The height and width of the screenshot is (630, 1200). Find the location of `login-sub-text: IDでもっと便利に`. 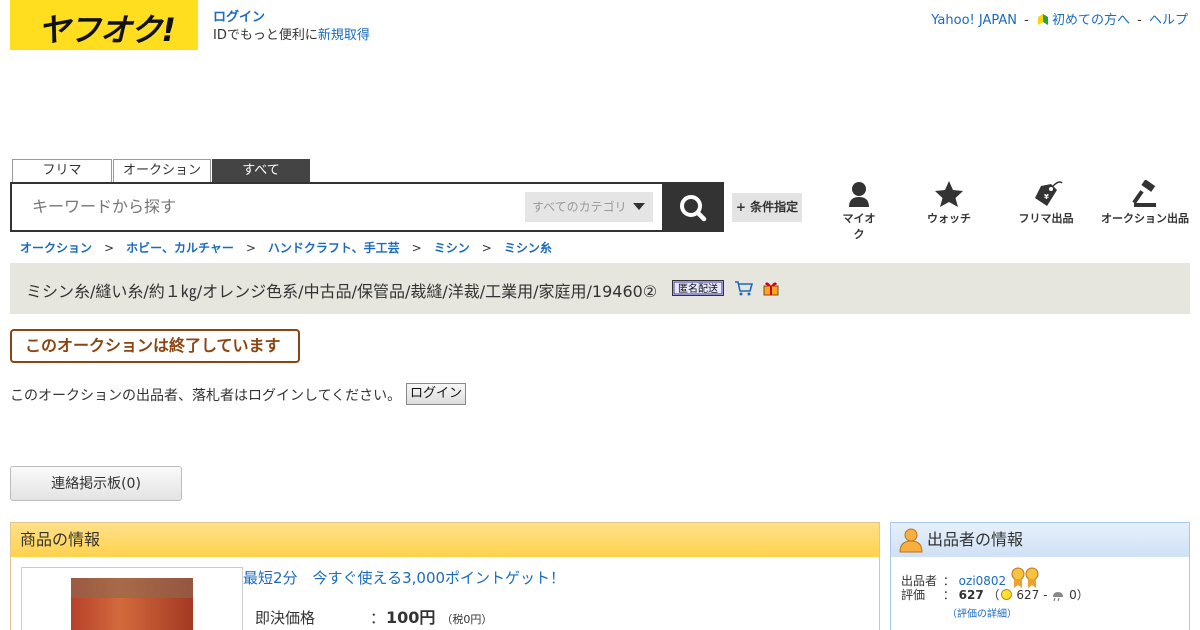

login-sub-text: IDでもっと便利に is located at coordinates (265, 35).